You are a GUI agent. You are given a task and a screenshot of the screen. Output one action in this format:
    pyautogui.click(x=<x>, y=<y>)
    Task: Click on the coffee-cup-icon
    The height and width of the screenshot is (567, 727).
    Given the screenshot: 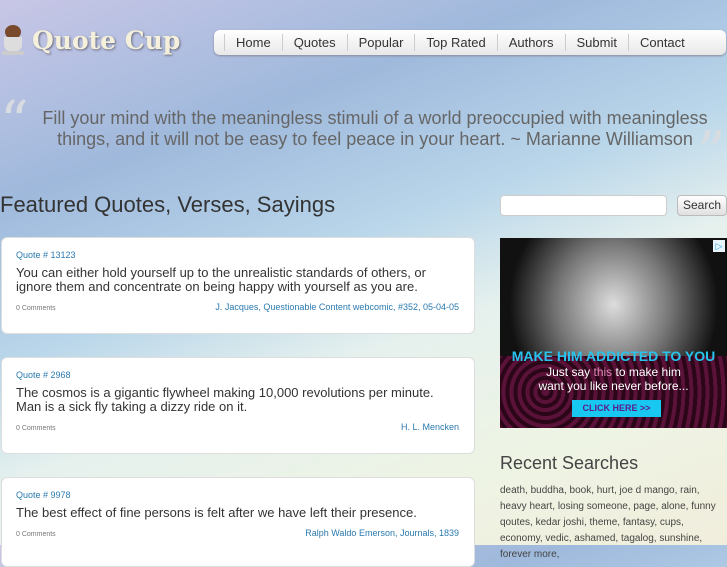 What is the action you would take?
    pyautogui.click(x=13, y=40)
    